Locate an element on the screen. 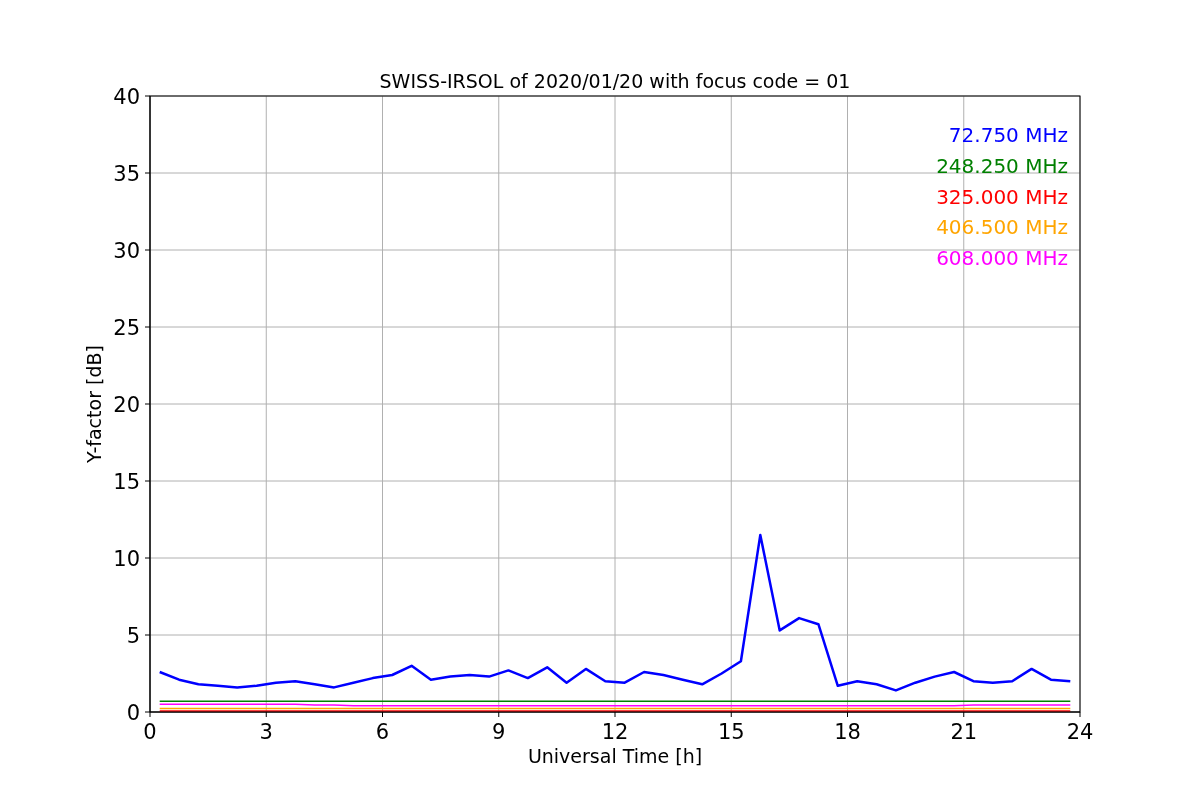 This screenshot has height=800, width=1200. x-tick-label: 3 is located at coordinates (266, 732).